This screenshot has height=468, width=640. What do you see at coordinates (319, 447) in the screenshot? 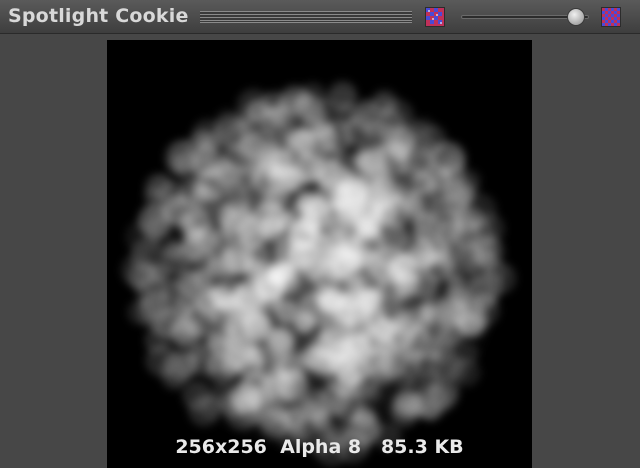
I see `texture-info-label: 256x256 Alpha 8 85.3 KB` at bounding box center [319, 447].